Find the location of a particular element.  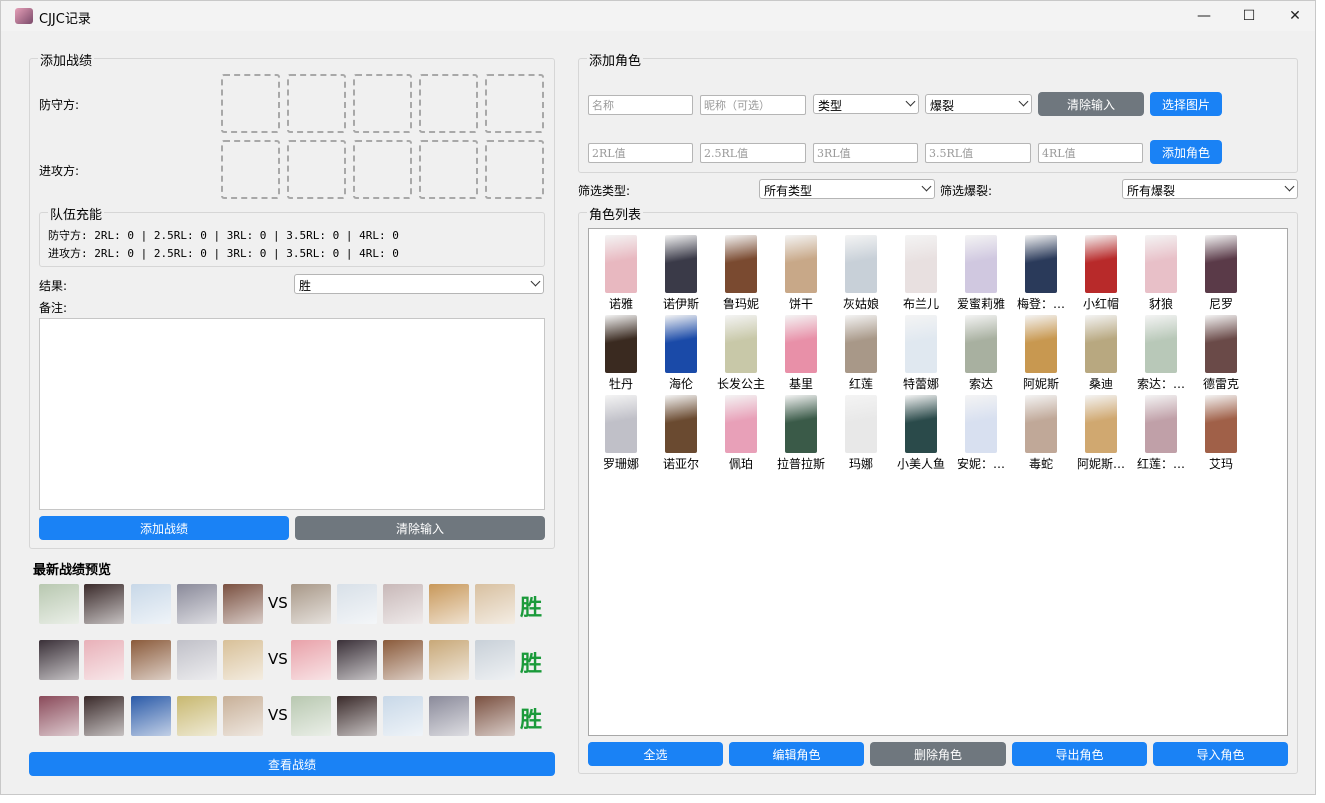

character-item: 诺伊斯 is located at coordinates (681, 272).